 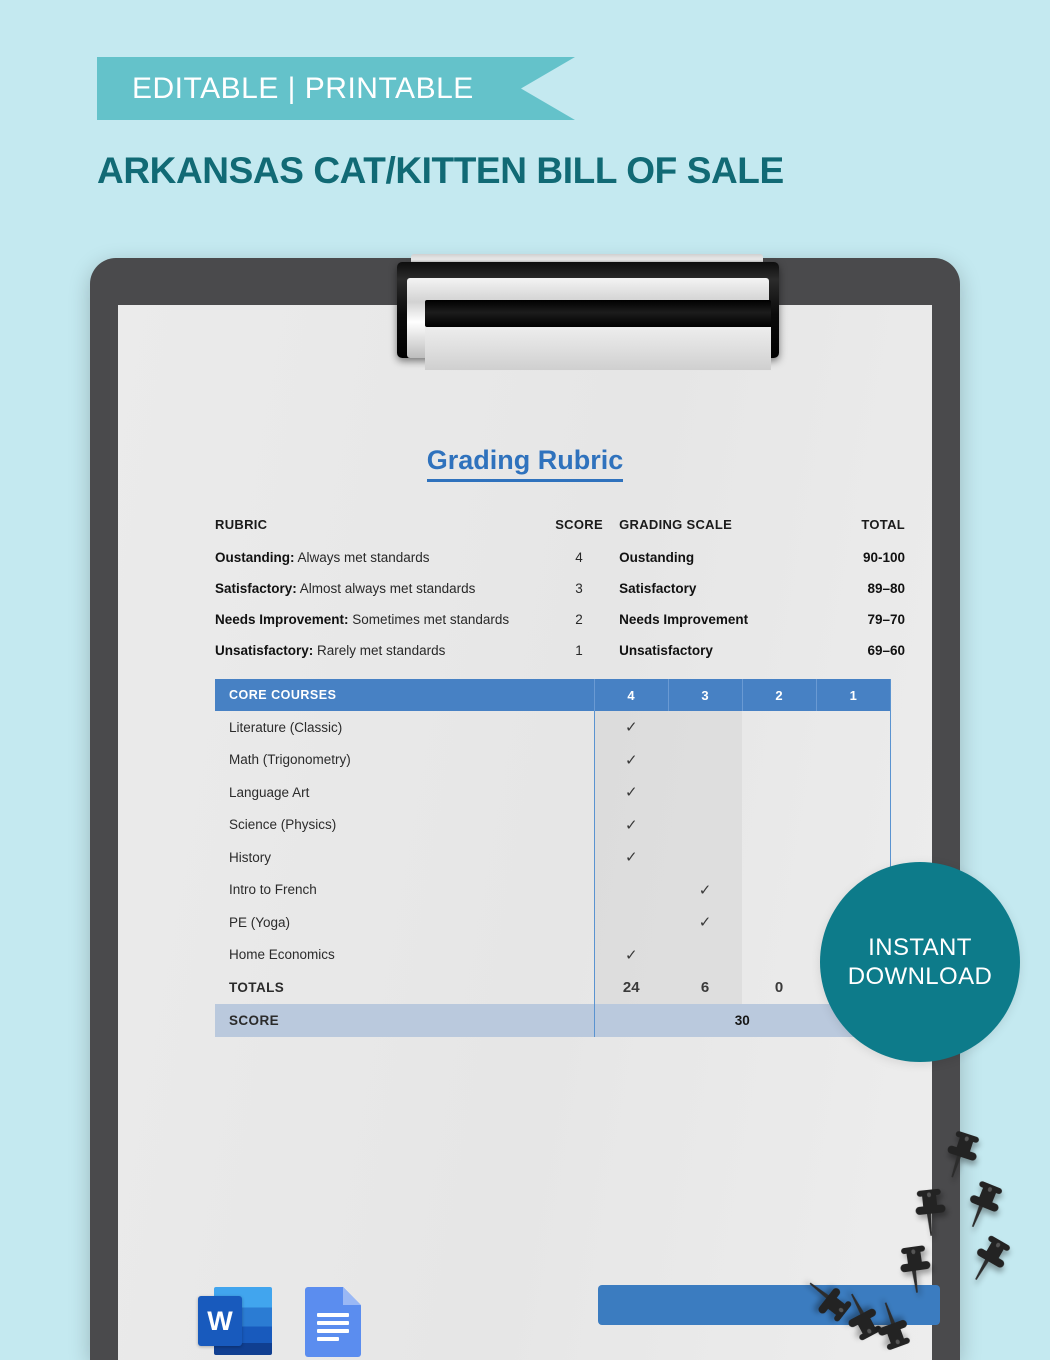 I want to click on word-letter: W, so click(x=220, y=1321).